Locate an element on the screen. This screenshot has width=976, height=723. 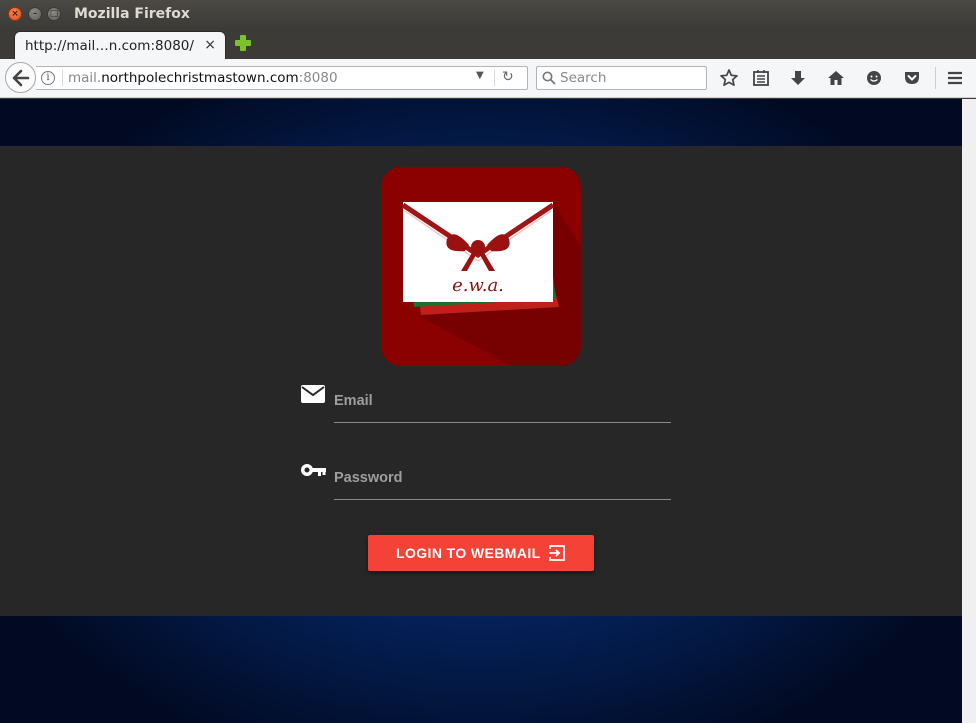
email-field is located at coordinates (502, 422).